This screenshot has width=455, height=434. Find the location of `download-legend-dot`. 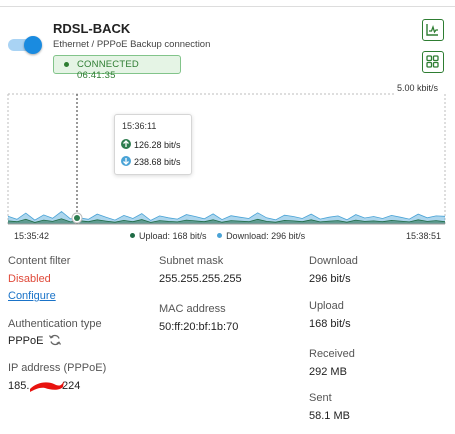

download-legend-dot is located at coordinates (220, 235).